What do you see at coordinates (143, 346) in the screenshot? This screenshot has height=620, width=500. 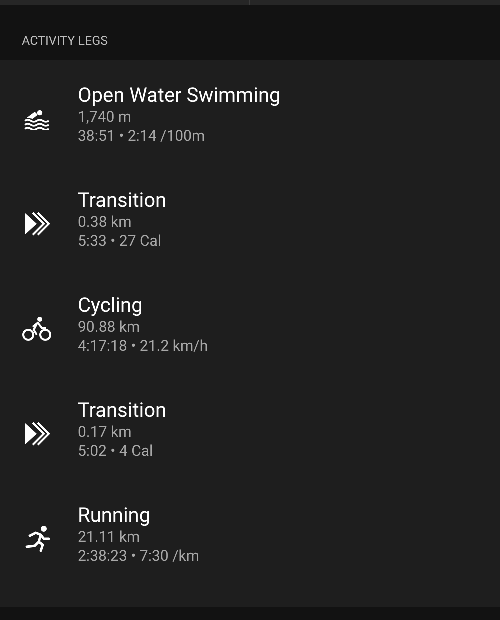 I see `leg-details: 4:17:18 • 21.2 km/h` at bounding box center [143, 346].